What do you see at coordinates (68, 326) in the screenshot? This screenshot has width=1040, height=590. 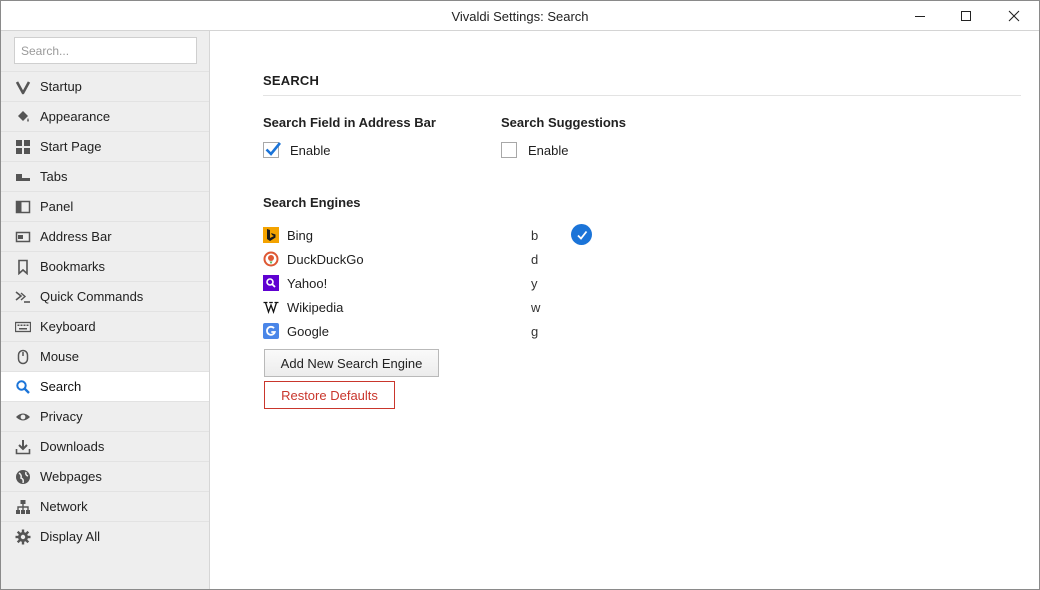 I see `sidebar-item-label: Keyboard` at bounding box center [68, 326].